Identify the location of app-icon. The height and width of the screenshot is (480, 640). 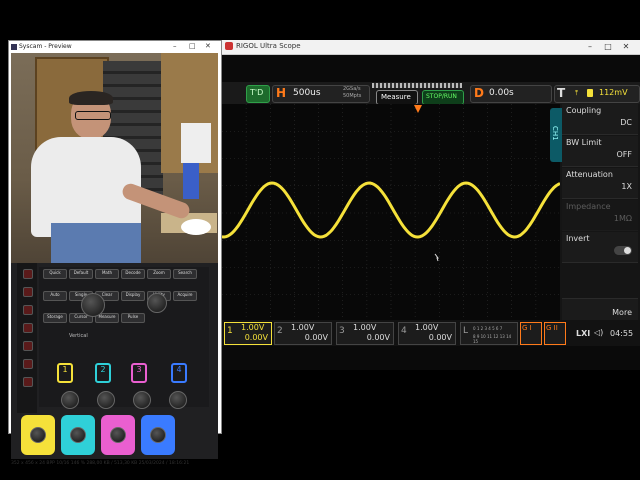
(229, 46).